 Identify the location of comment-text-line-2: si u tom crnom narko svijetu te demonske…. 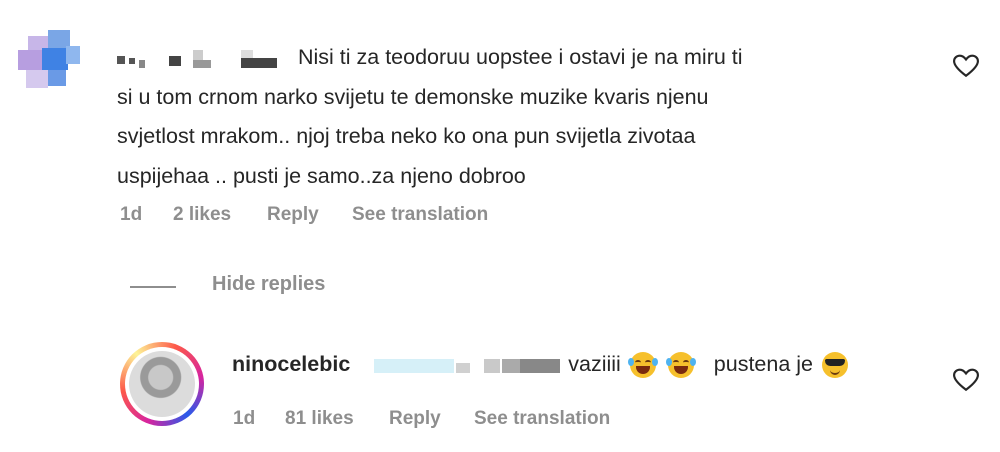
(413, 96).